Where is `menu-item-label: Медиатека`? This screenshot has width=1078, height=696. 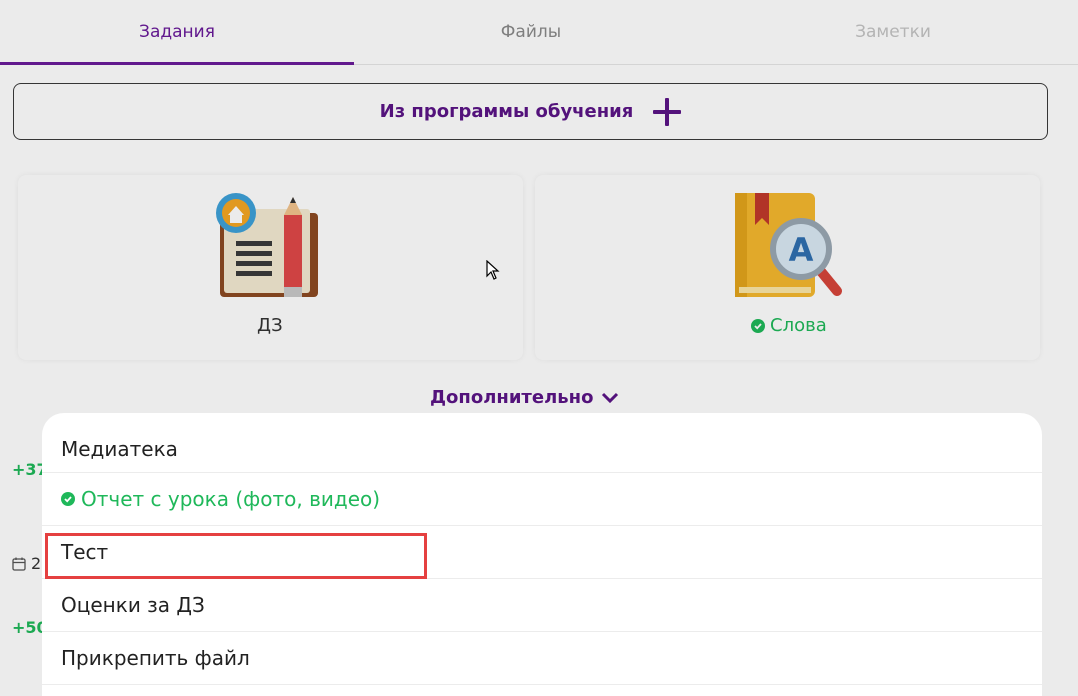 menu-item-label: Медиатека is located at coordinates (119, 448).